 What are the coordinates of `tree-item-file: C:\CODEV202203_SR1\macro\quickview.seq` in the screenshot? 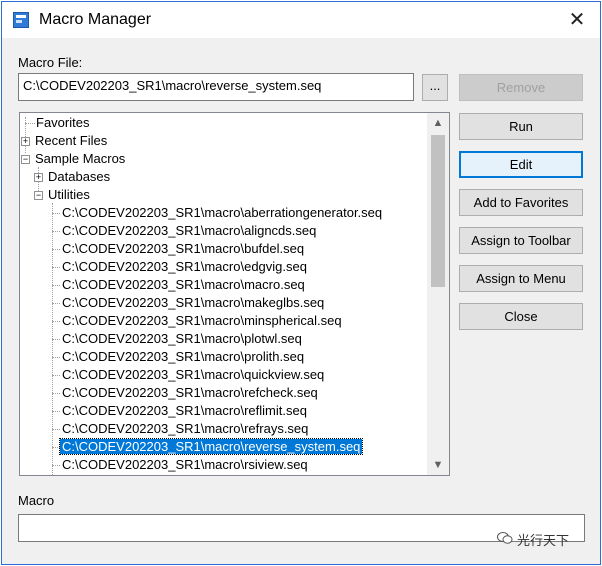 It's located at (193, 375).